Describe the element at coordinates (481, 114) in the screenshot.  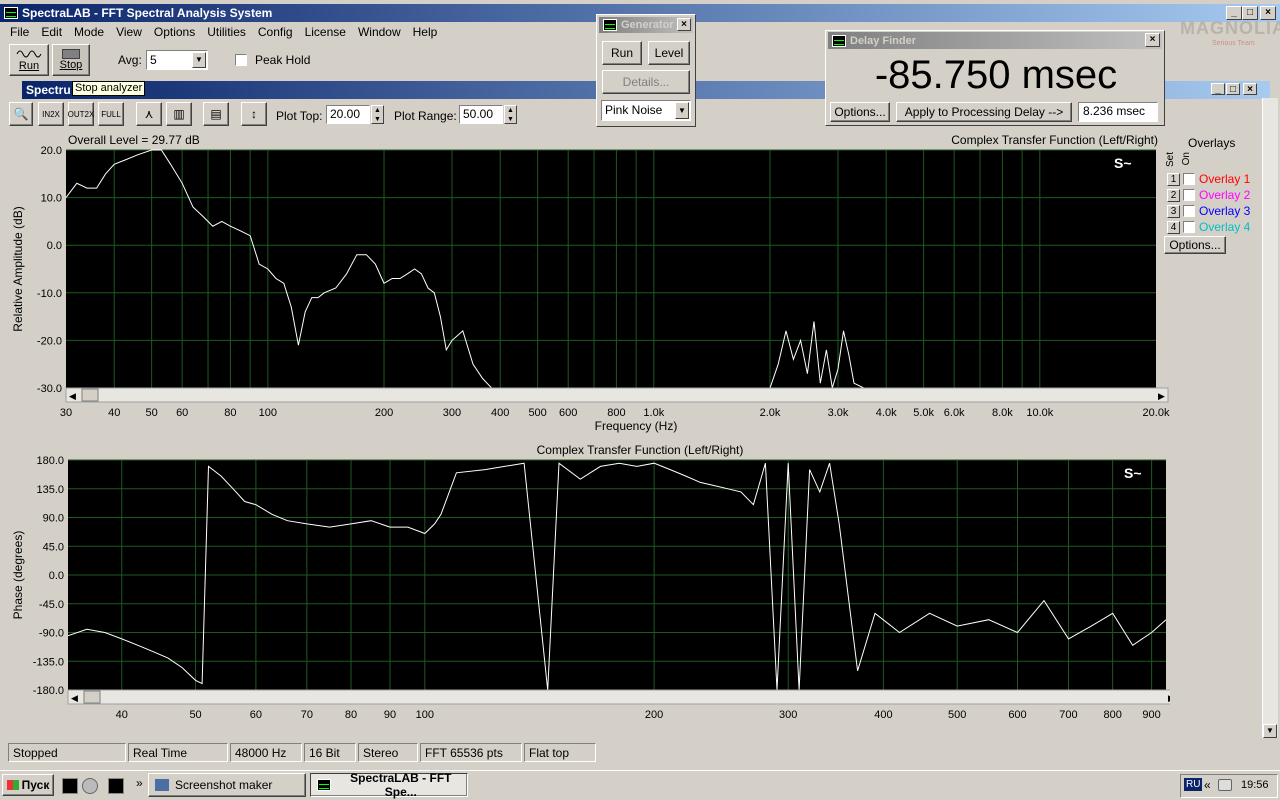
I see `plot-range-input: 50.00` at that location.